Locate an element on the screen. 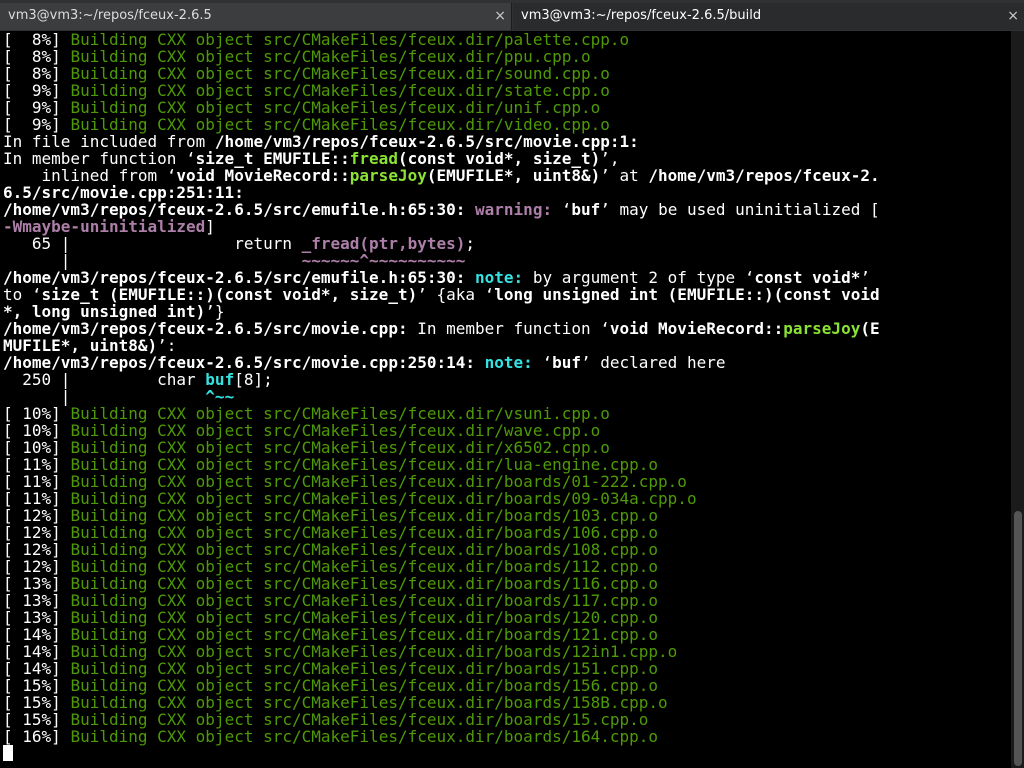 The height and width of the screenshot is (768, 1024). tab-fceux-build: vm3@vm3:~/repos/fceux-2.6.5/build × is located at coordinates (768, 16).